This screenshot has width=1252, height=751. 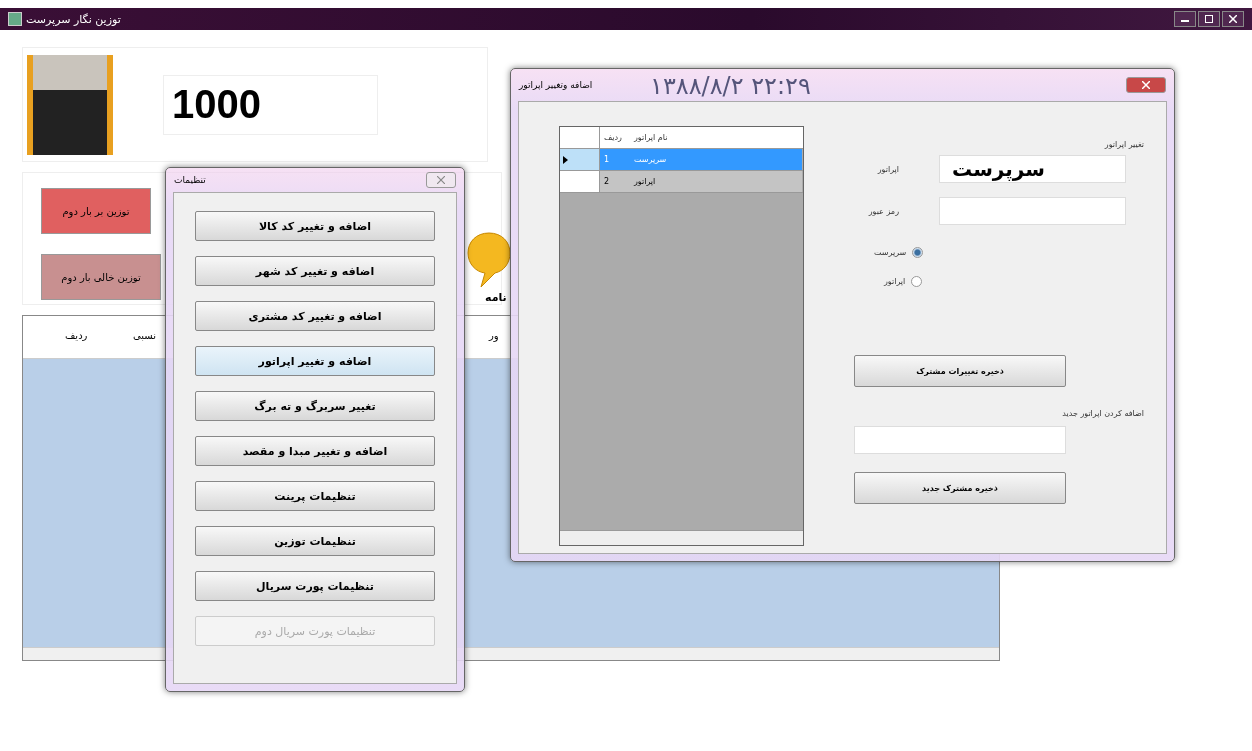 I want to click on save-changes-button: ذخیره تغییرات مشترک, so click(x=960, y=371).